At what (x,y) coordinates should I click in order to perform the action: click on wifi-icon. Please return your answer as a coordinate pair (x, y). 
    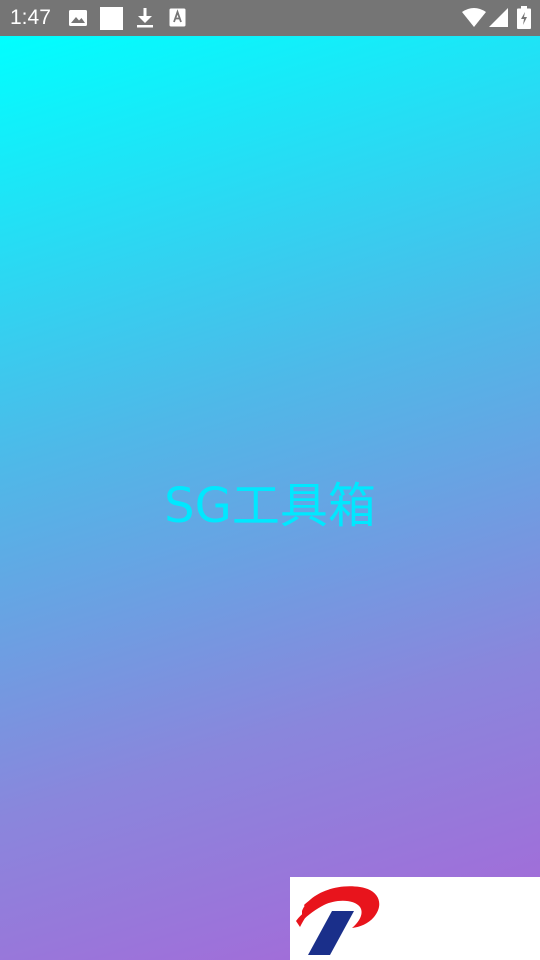
    Looking at the image, I should click on (474, 17).